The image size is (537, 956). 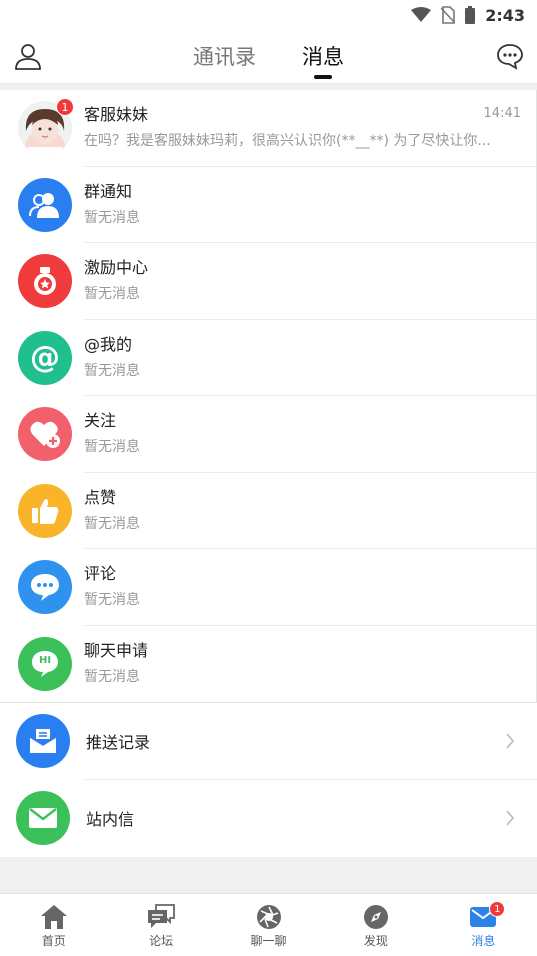 What do you see at coordinates (483, 941) in the screenshot?
I see `nav-label: 消息` at bounding box center [483, 941].